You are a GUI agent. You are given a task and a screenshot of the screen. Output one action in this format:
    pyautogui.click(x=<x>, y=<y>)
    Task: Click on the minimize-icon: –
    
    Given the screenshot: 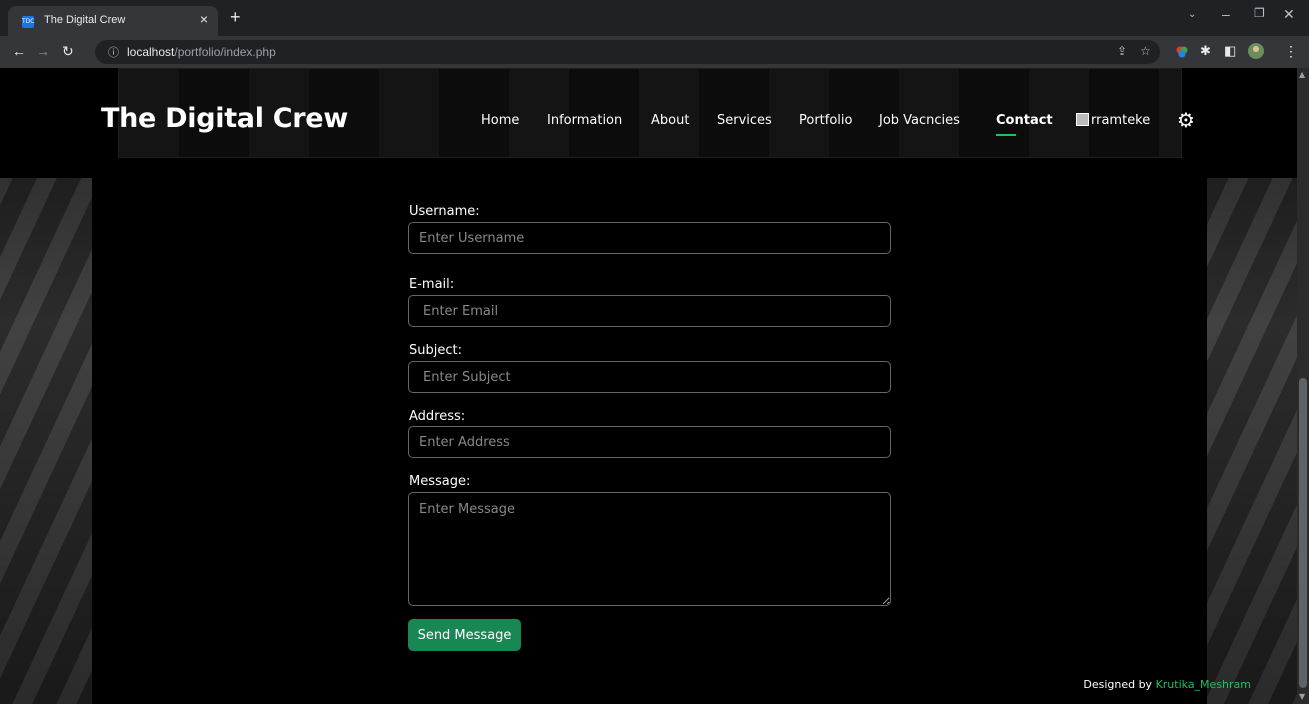 What is the action you would take?
    pyautogui.click(x=1226, y=14)
    